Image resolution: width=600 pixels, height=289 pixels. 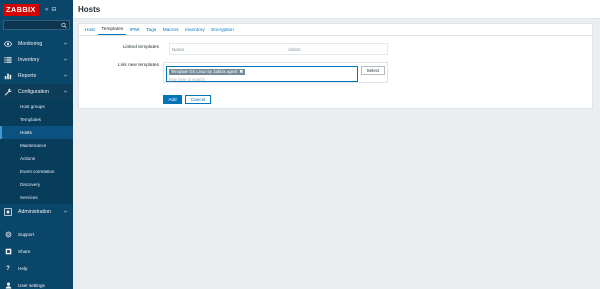 I want to click on administration-icon, so click(x=8, y=212).